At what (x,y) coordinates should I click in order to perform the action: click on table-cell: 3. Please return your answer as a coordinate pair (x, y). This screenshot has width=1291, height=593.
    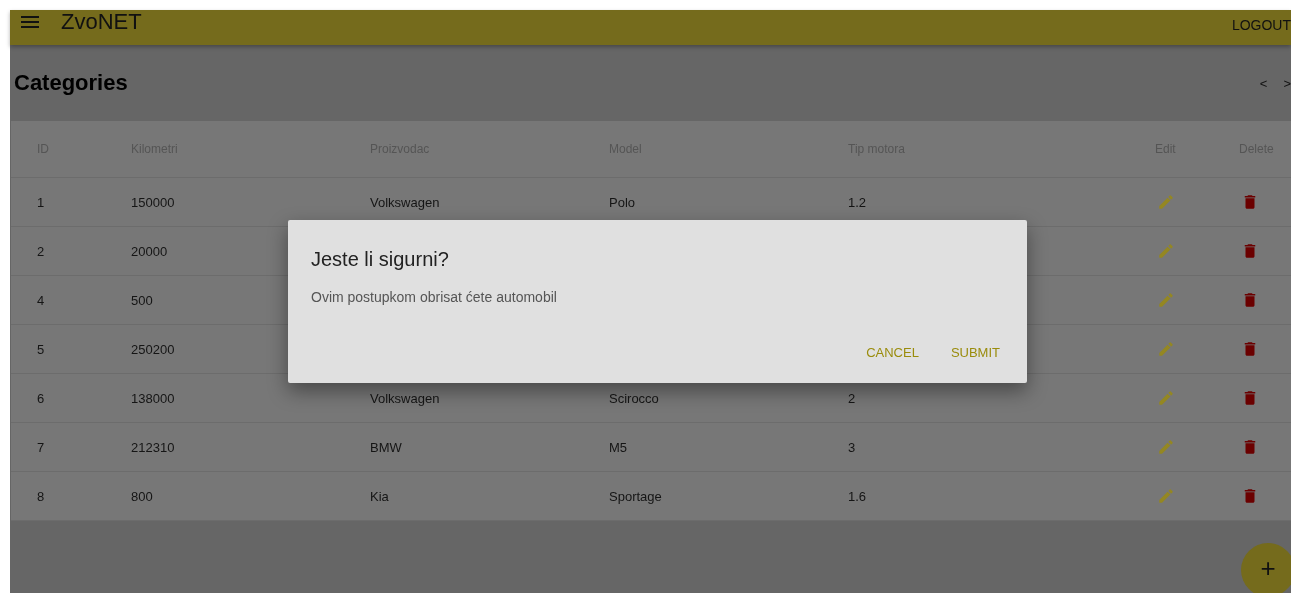
    Looking at the image, I should click on (852, 447).